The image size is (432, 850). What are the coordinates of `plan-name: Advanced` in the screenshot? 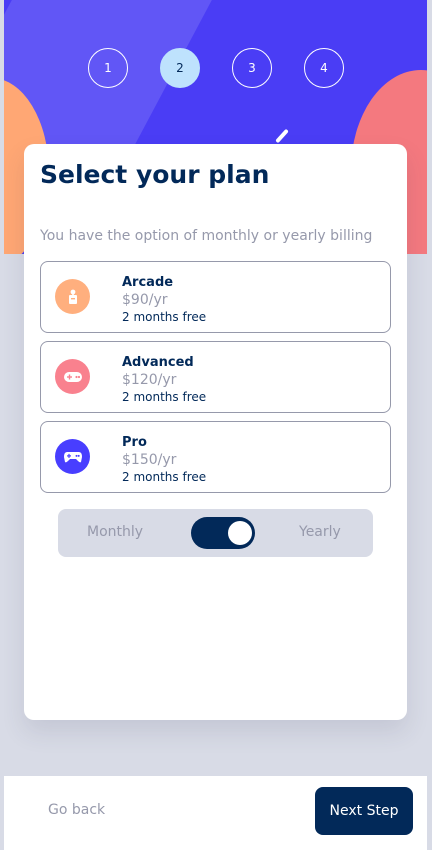 It's located at (158, 362).